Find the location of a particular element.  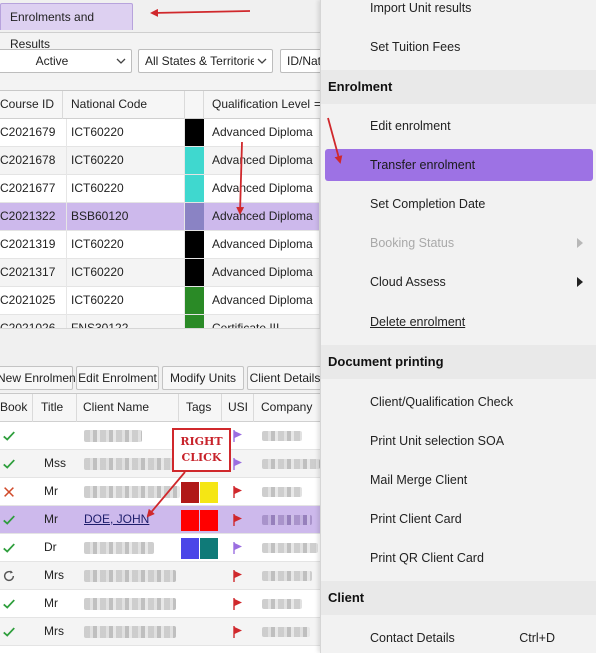

search-field-value: ID/Nat is located at coordinates (303, 61).